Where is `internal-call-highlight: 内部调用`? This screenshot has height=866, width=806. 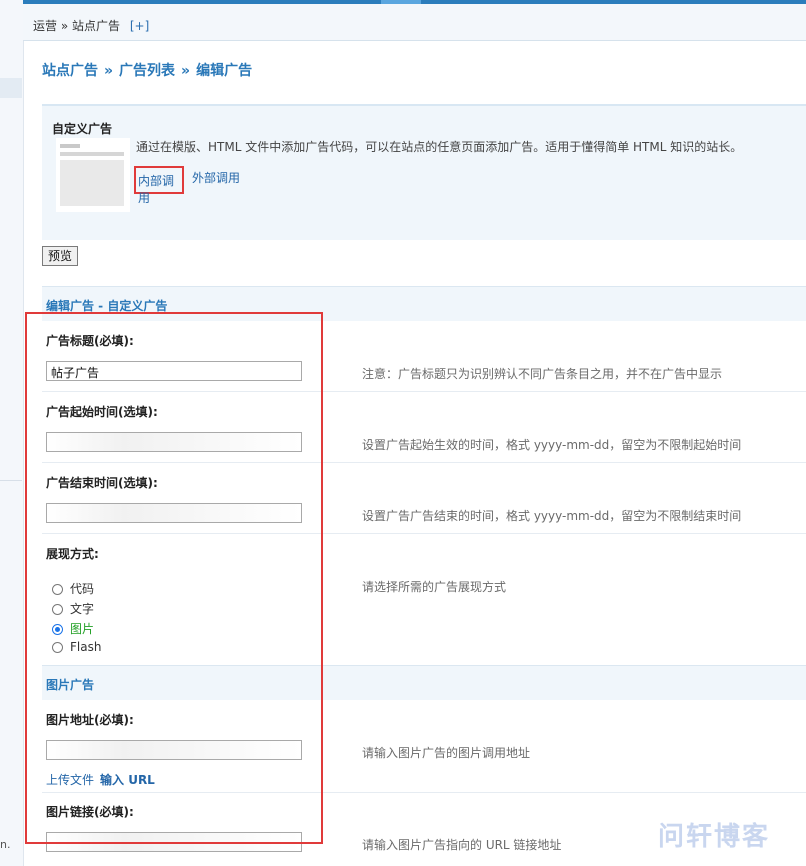 internal-call-highlight: 内部调用 is located at coordinates (159, 185).